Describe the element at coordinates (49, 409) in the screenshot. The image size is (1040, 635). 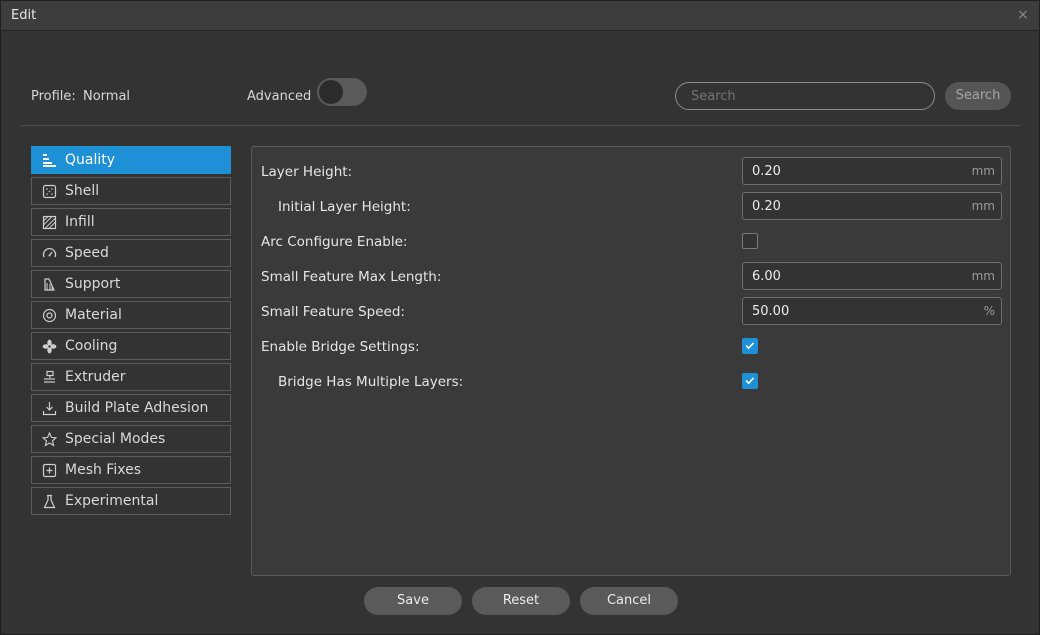
I see `build-plate-icon` at that location.